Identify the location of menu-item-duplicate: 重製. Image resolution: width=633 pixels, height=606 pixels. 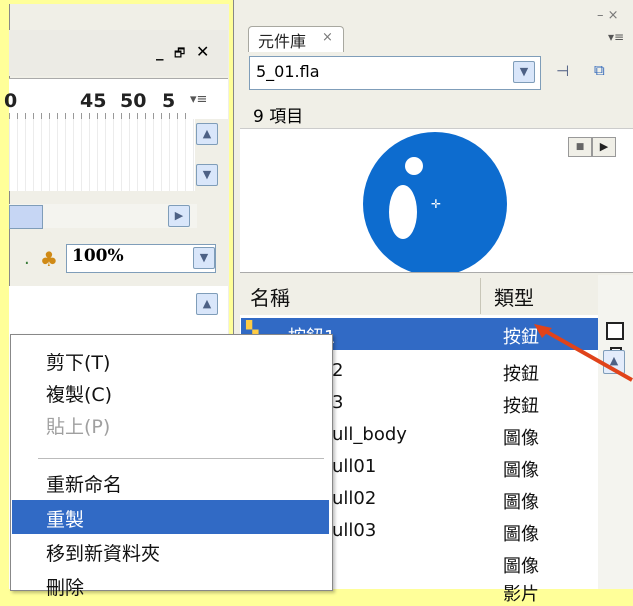
(65, 518).